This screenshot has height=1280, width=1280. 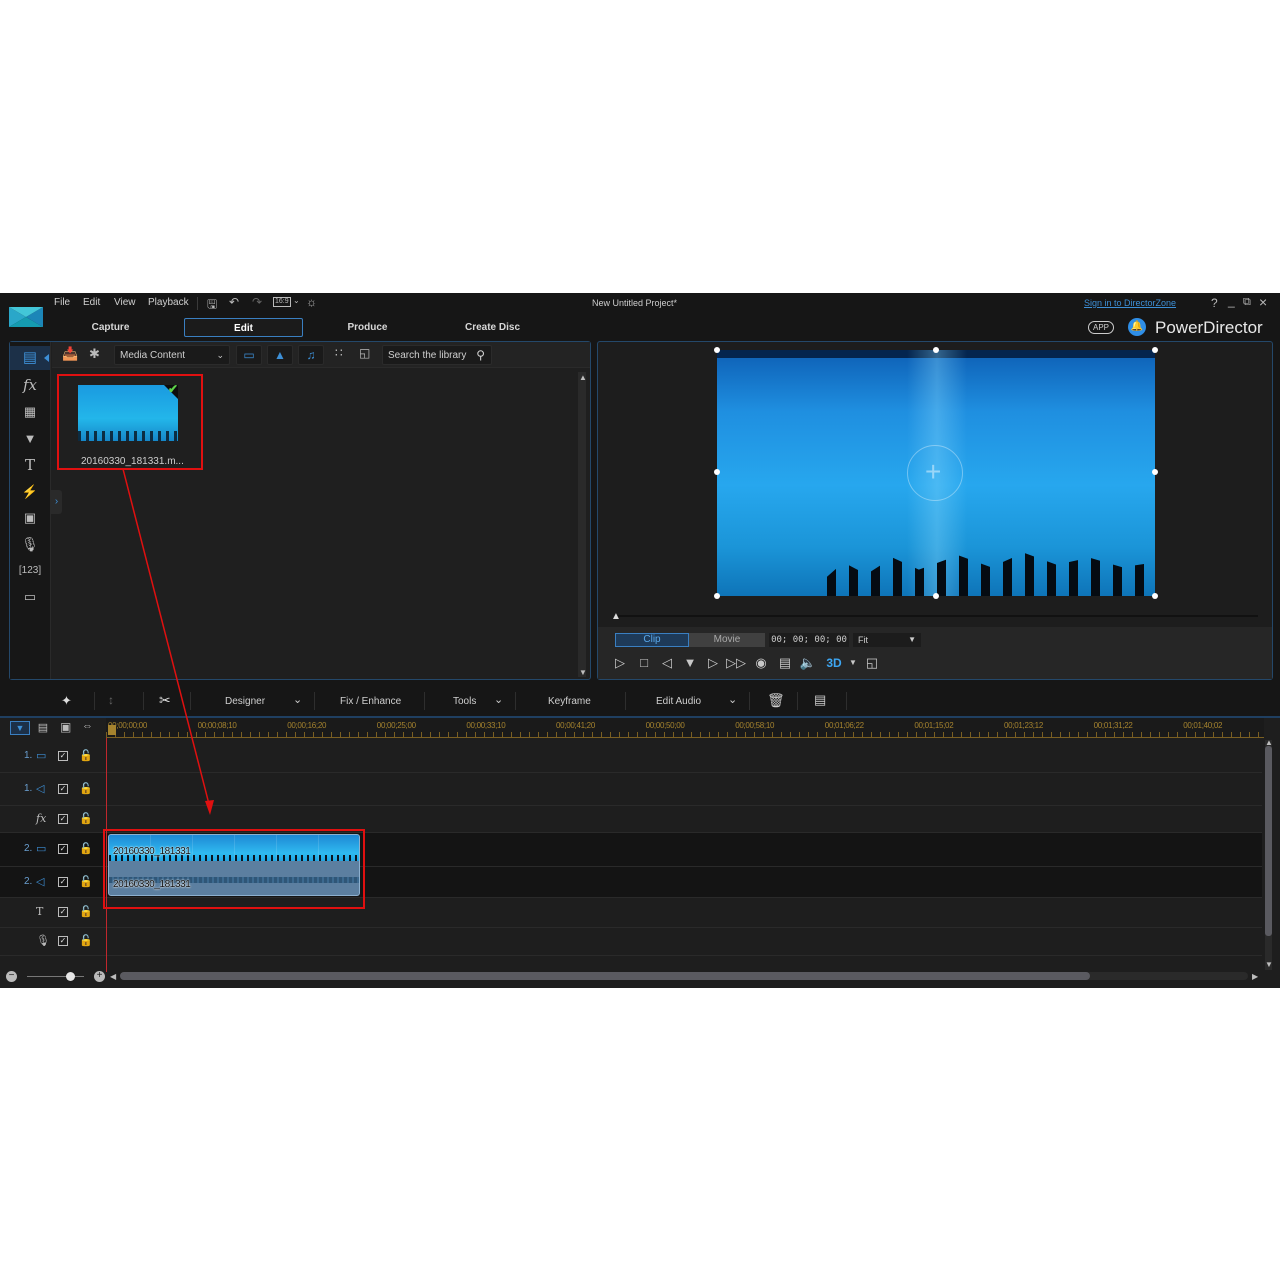 I want to click on movie-mode-button: Movie, so click(x=727, y=640).